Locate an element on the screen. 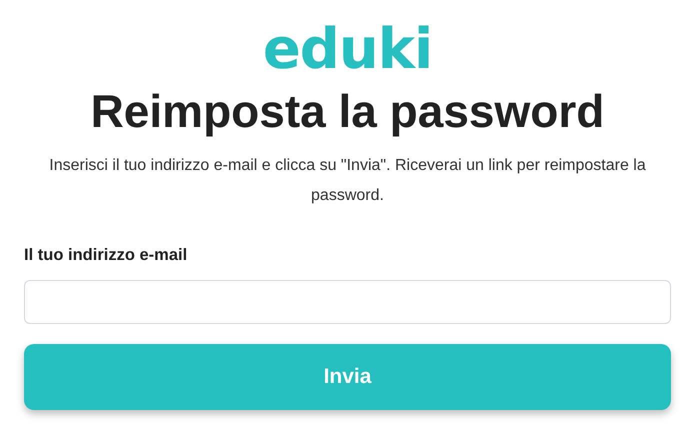 This screenshot has height=440, width=695. submit-button: Invia is located at coordinates (347, 377).